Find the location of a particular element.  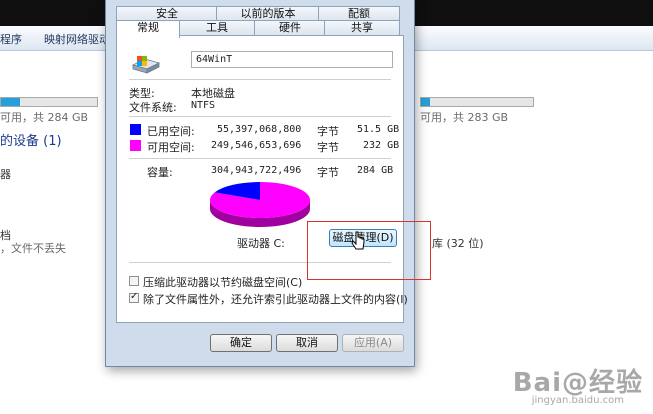

tab-quota: 配额 is located at coordinates (359, 13).